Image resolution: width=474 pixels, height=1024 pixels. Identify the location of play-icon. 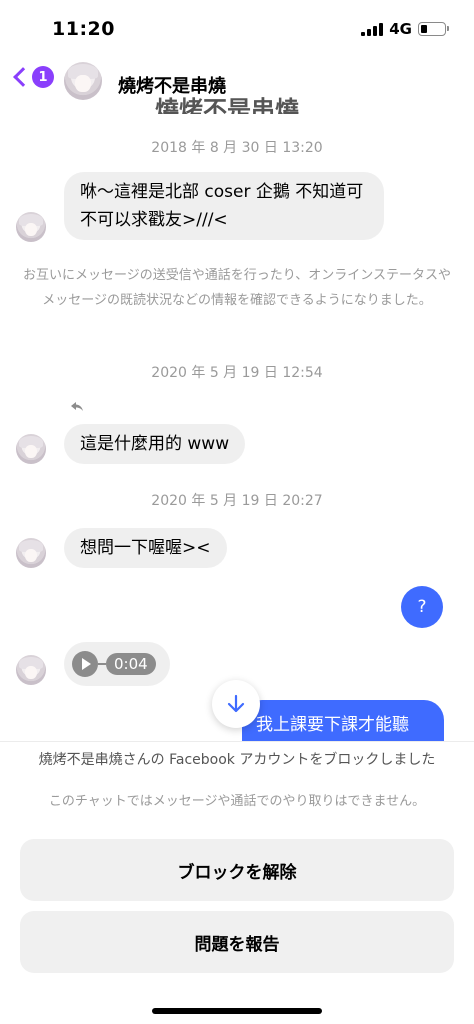
(85, 664).